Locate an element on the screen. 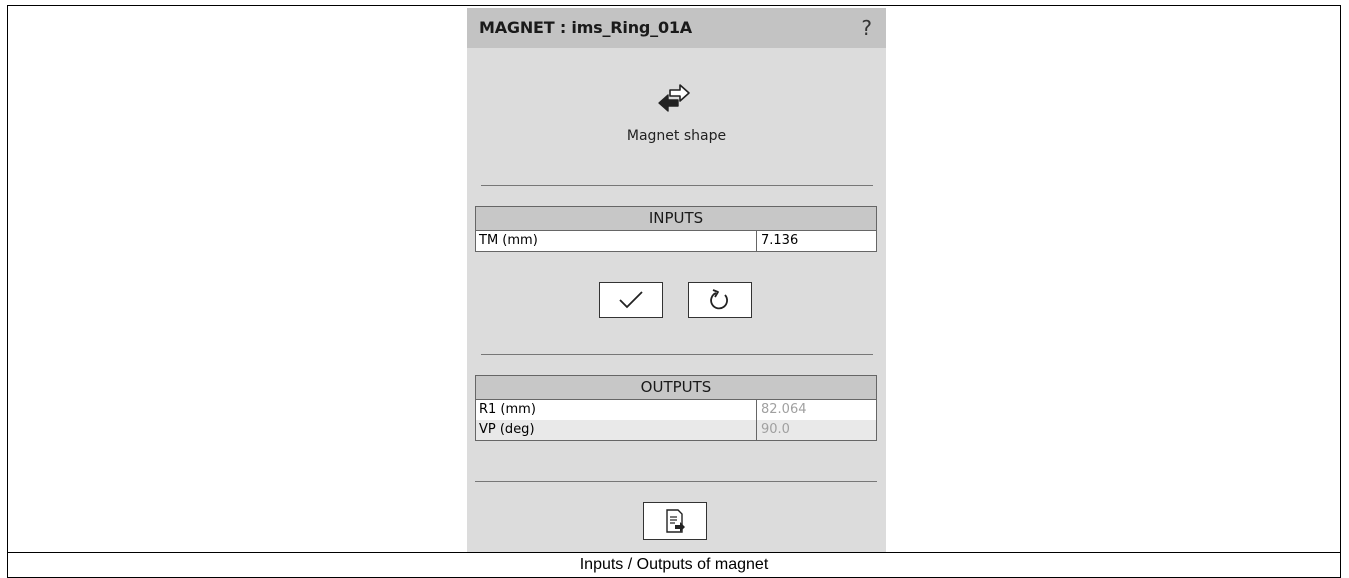 The width and height of the screenshot is (1349, 578). swap-arrows-icon is located at coordinates (674, 98).